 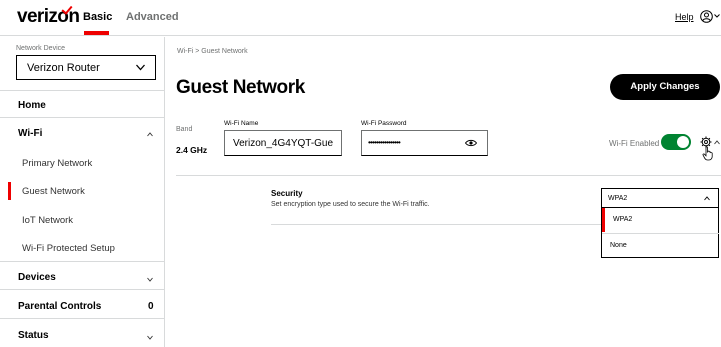 I want to click on breadcrumb: Wi-Fi > Guest Network, so click(x=212, y=51).